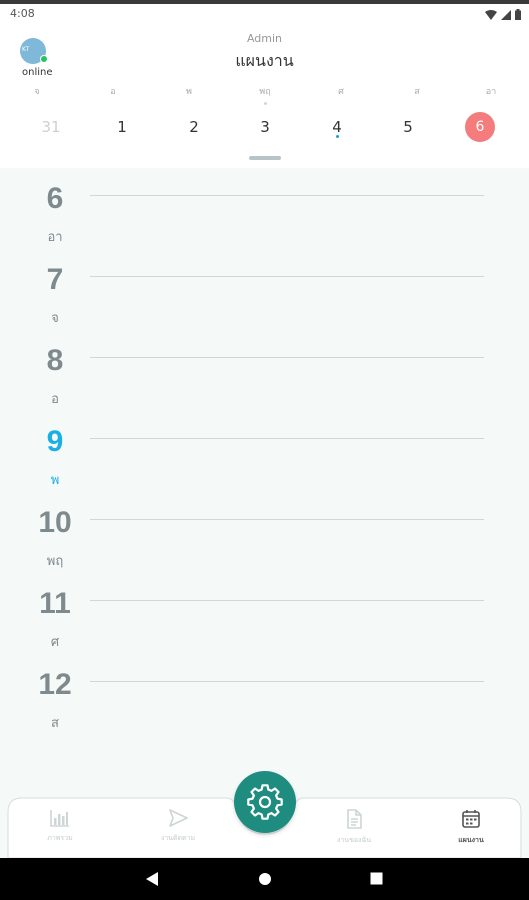 The width and height of the screenshot is (529, 900). I want to click on day-number: 10, so click(55, 522).